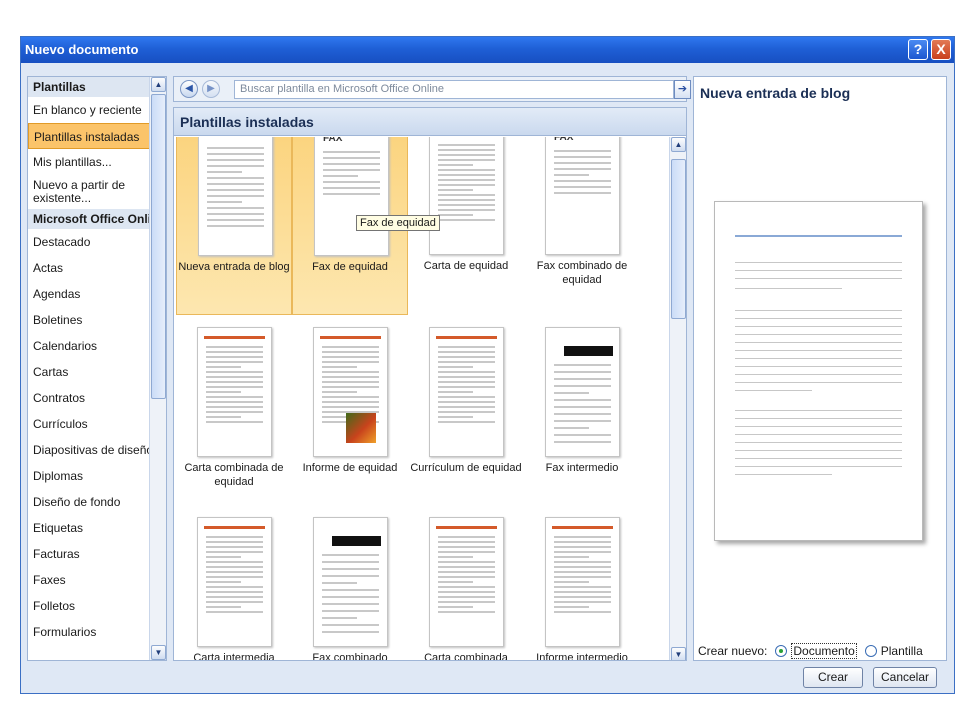 Image resolution: width=960 pixels, height=720 pixels. What do you see at coordinates (833, 677) in the screenshot?
I see `create-button: Crear` at bounding box center [833, 677].